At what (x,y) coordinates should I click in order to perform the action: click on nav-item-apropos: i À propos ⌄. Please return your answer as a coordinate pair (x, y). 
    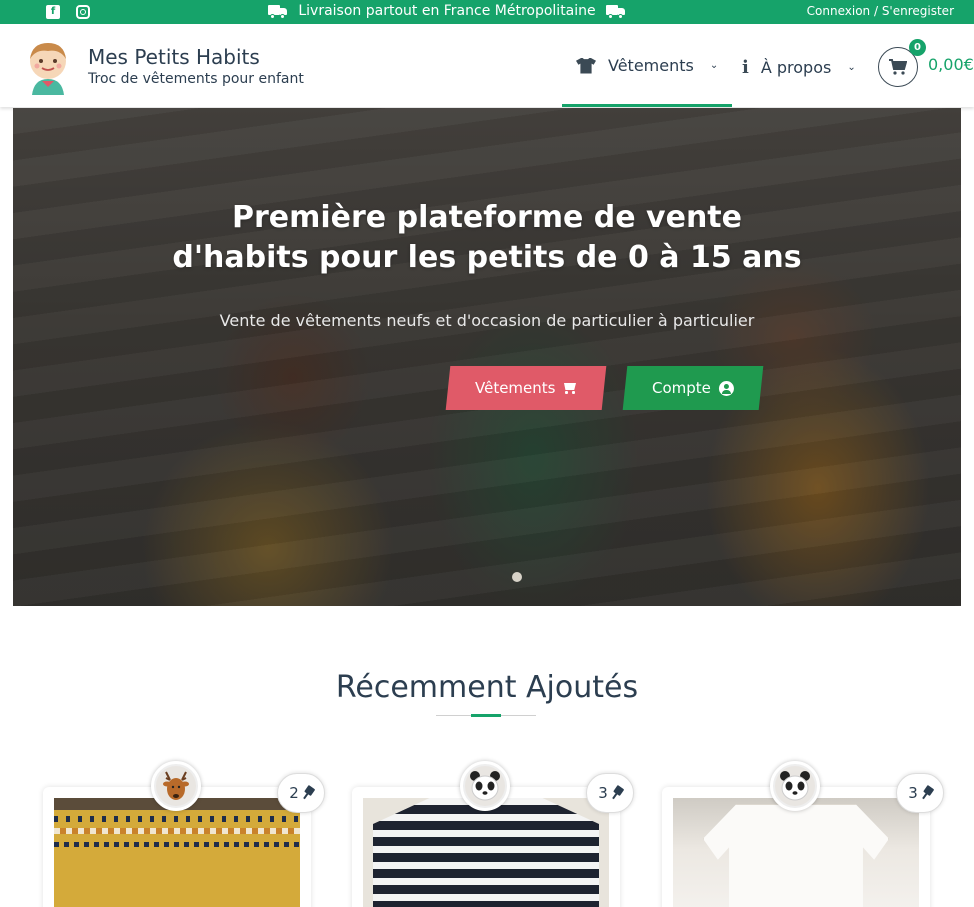
    Looking at the image, I should click on (799, 67).